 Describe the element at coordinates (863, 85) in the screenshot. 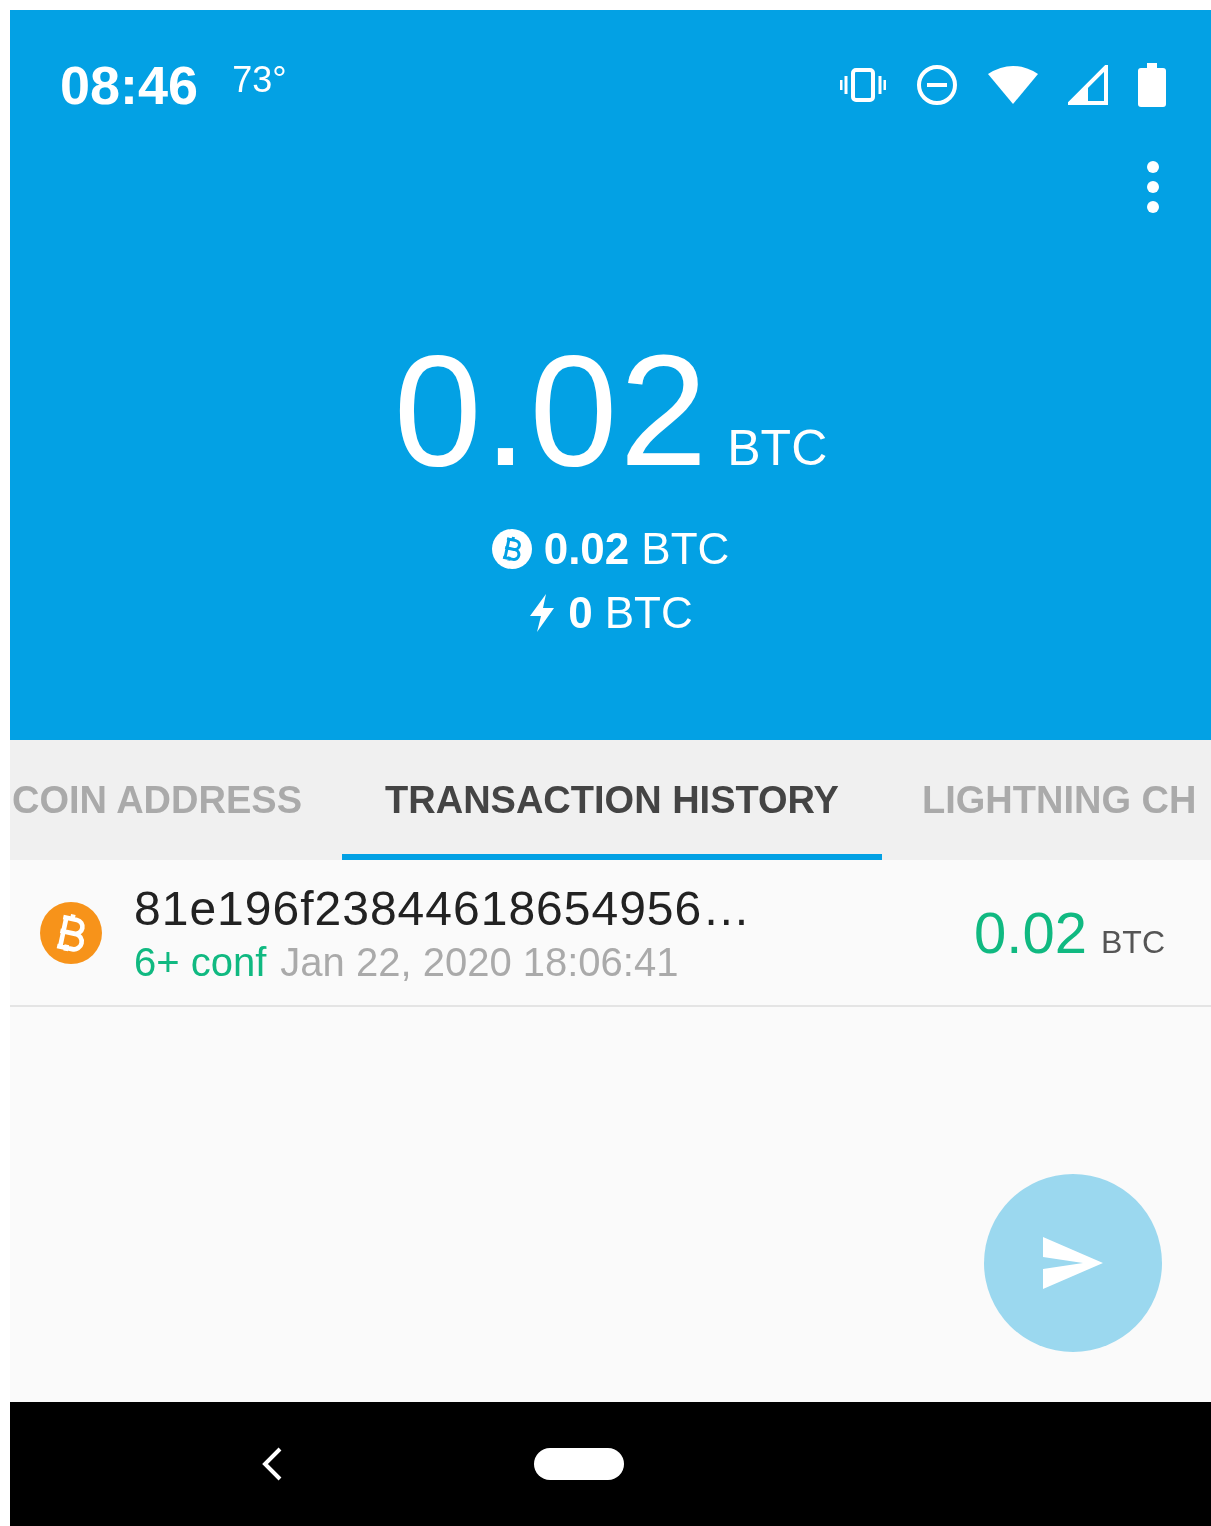

I see `vibrate-icon` at that location.